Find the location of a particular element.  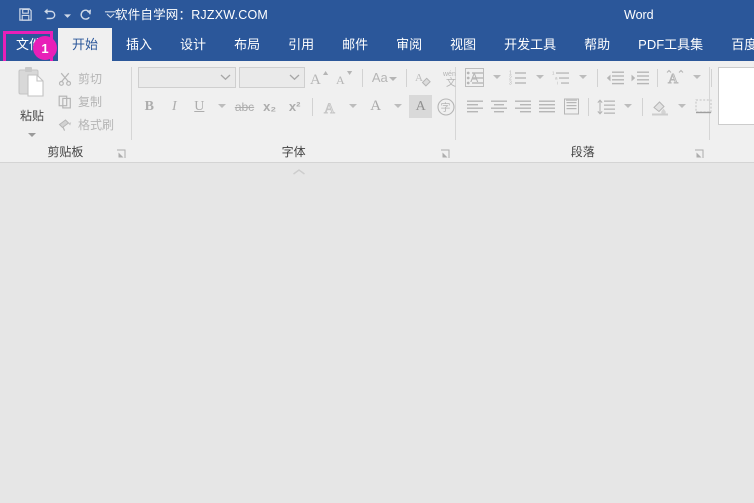

text-highlight-color-dropdown-icon is located at coordinates (398, 106).